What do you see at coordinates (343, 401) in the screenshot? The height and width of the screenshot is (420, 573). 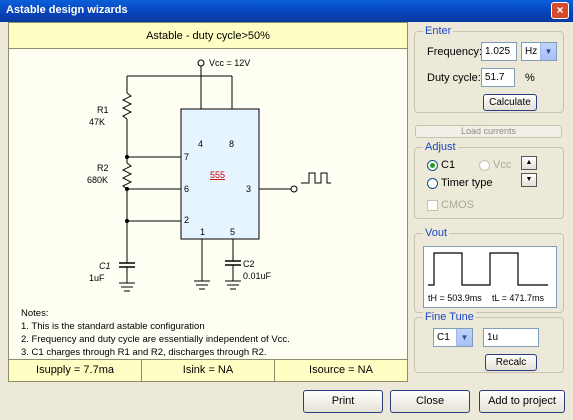 I see `print-button: Print` at bounding box center [343, 401].